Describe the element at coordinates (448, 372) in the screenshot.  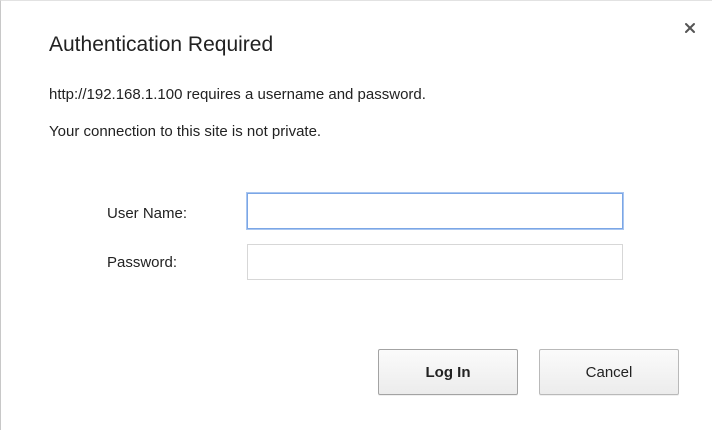
I see `login-button: Log In` at that location.